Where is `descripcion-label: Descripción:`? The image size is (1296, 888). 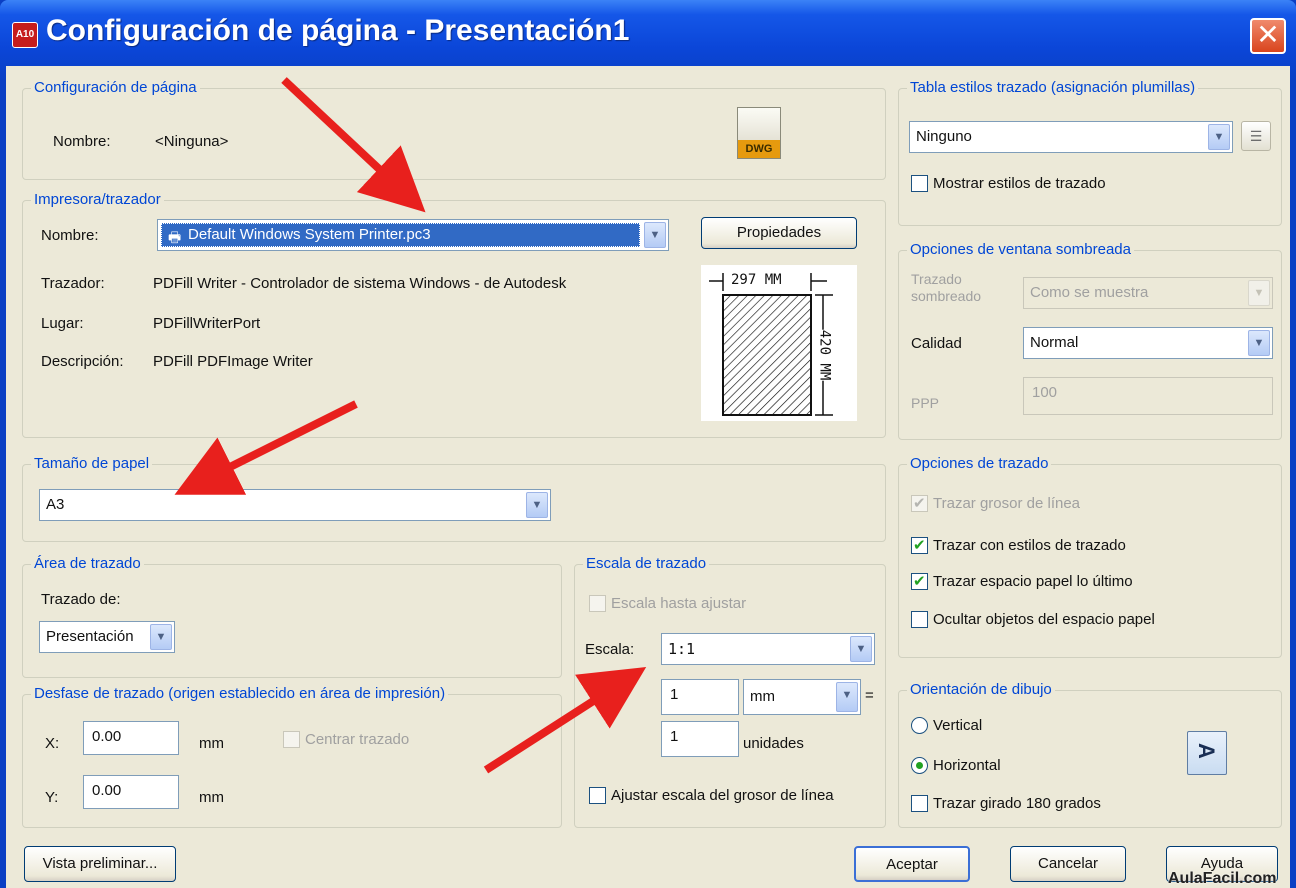
descripcion-label: Descripción: is located at coordinates (82, 361).